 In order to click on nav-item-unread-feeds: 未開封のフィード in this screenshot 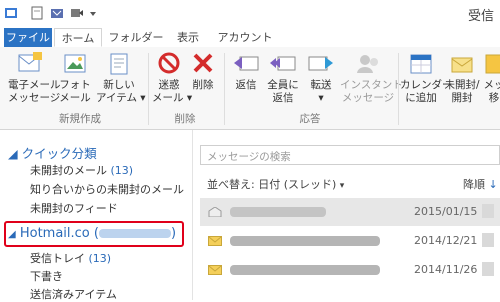, I will do `click(74, 208)`.